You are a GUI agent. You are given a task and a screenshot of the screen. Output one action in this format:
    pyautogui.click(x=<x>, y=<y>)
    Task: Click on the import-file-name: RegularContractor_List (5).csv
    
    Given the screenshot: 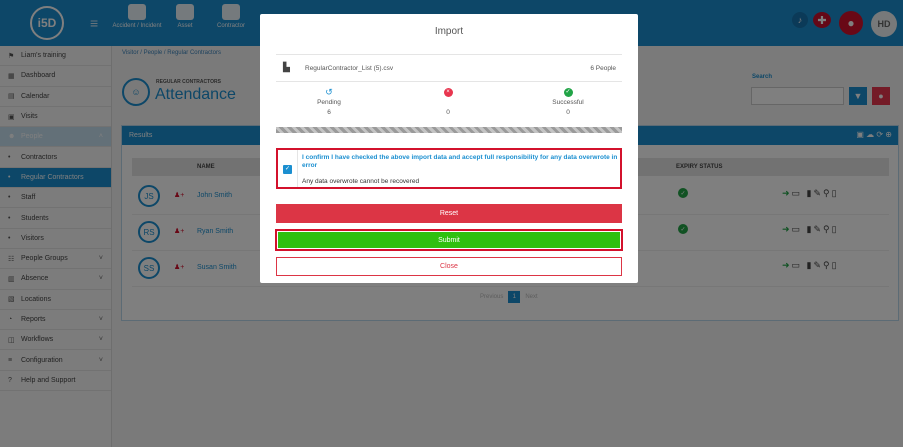 What is the action you would take?
    pyautogui.click(x=349, y=68)
    